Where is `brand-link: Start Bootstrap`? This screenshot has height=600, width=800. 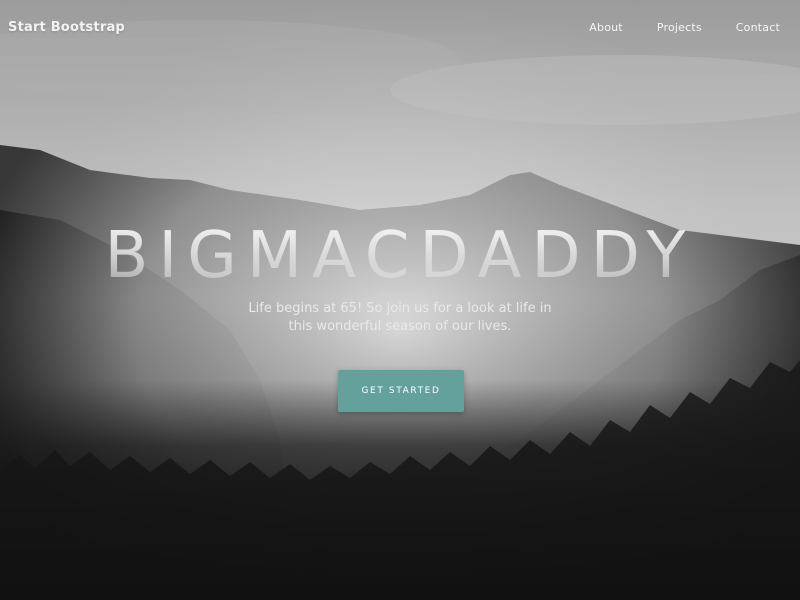 brand-link: Start Bootstrap is located at coordinates (66, 27).